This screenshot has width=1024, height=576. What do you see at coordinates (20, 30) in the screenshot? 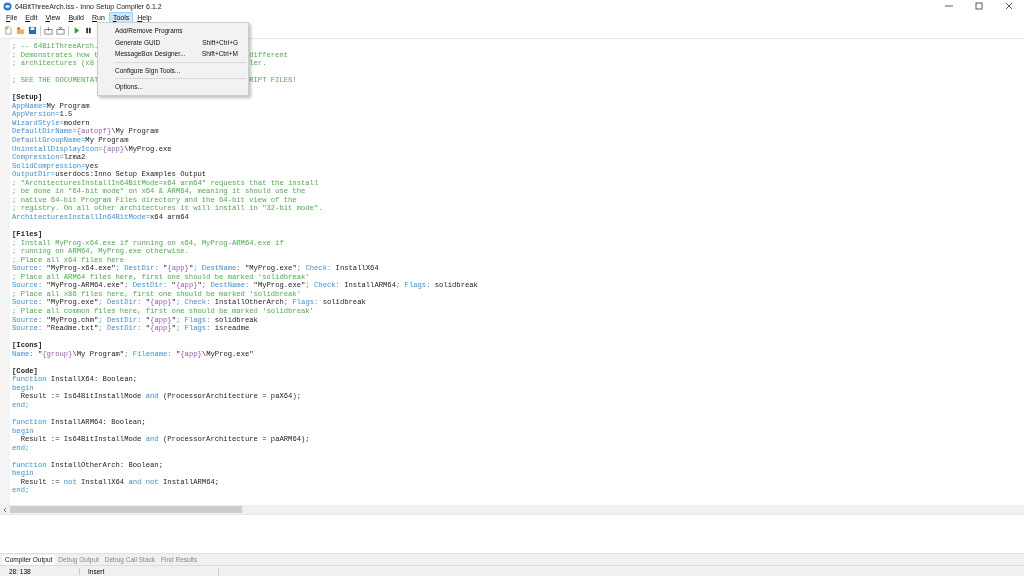
I see `open-folder-icon` at bounding box center [20, 30].